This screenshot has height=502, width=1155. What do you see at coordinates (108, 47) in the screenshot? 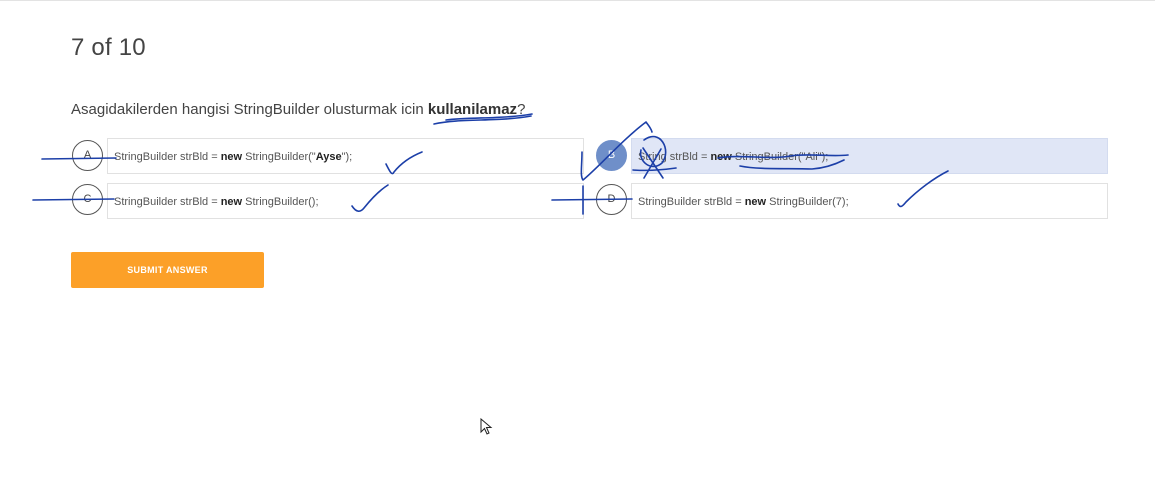
I see `question-counter: 7 of 10` at bounding box center [108, 47].